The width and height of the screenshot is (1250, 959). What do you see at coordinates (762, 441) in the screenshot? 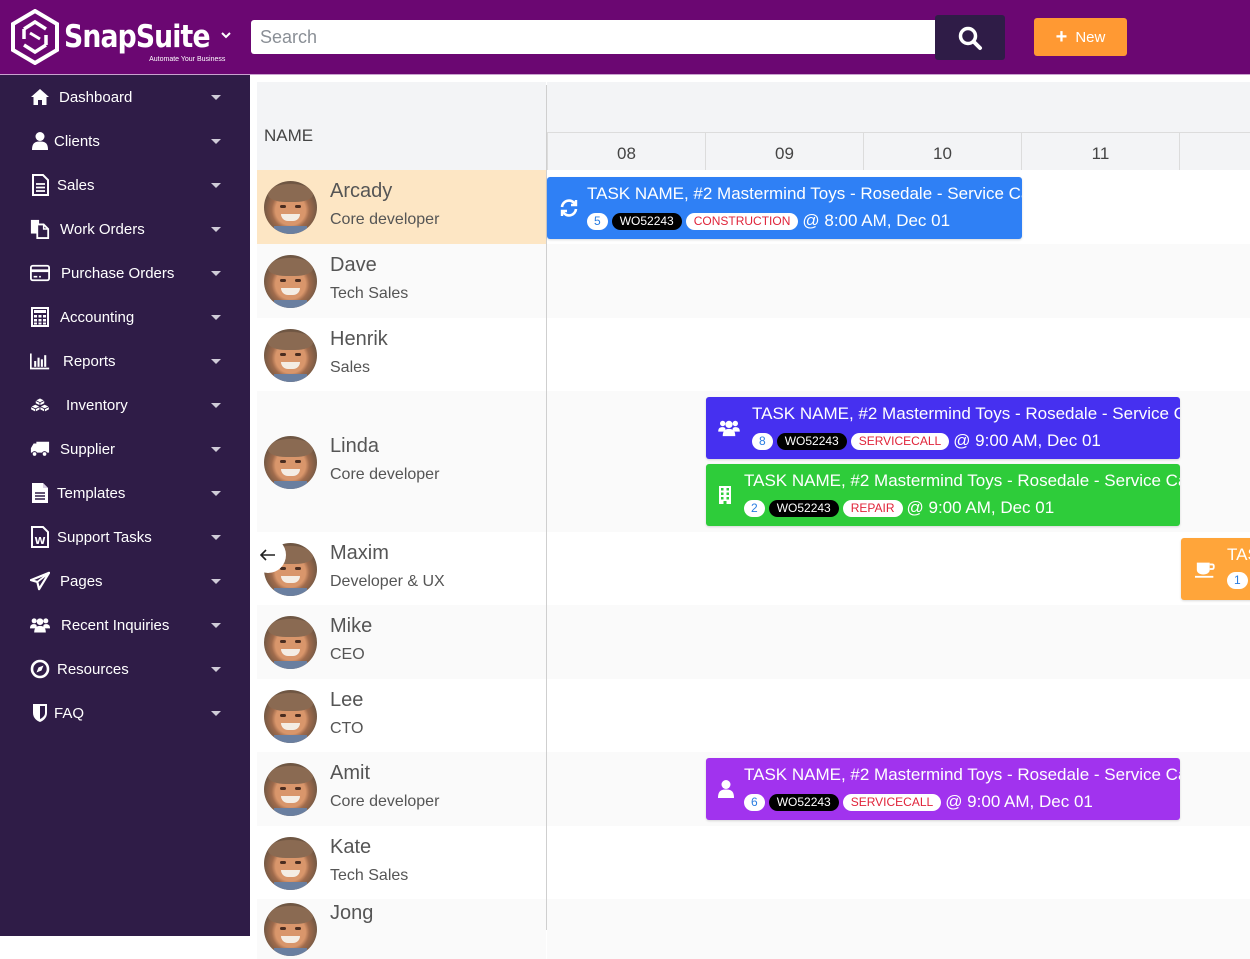
I see `event-count-badge: 8` at bounding box center [762, 441].